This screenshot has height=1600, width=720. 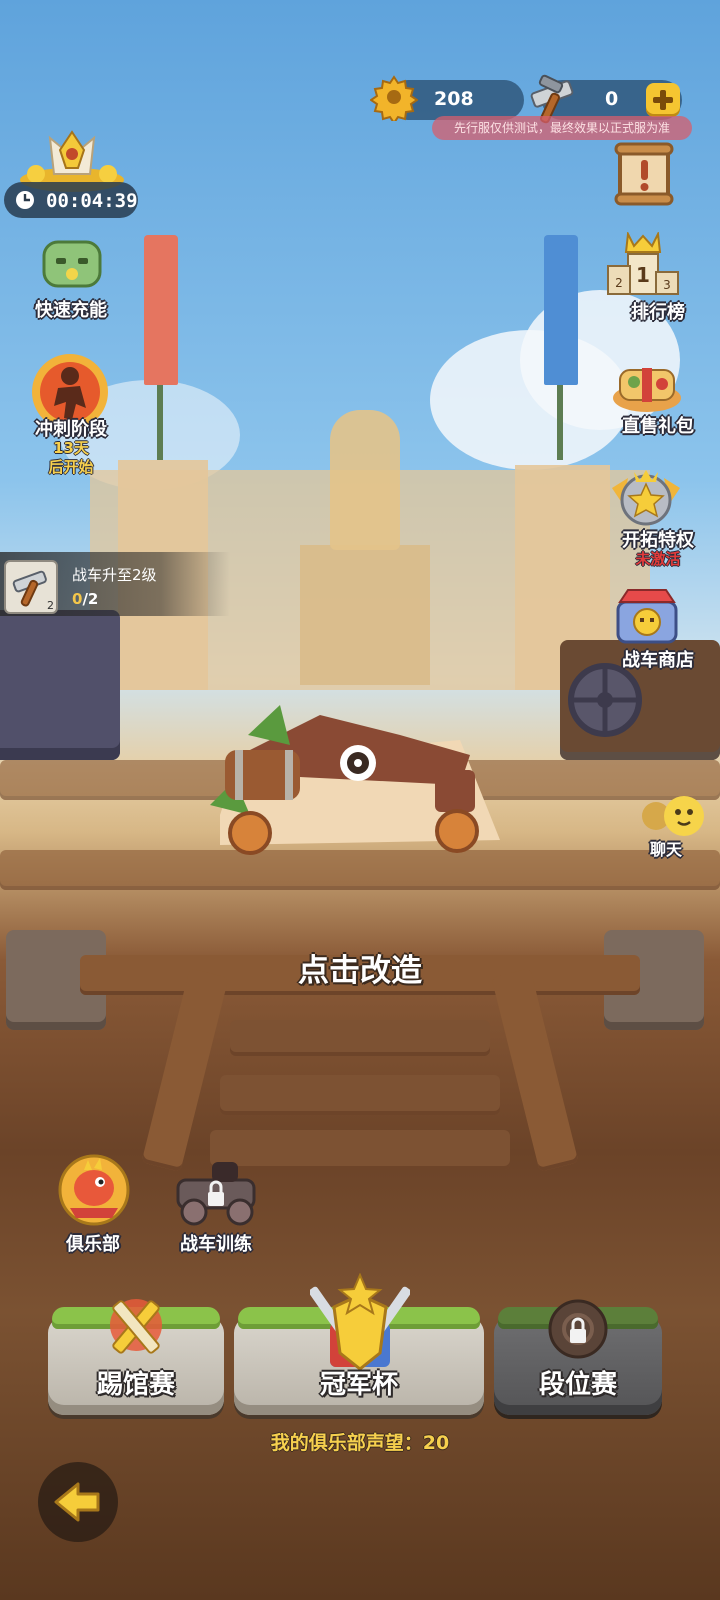 I want to click on task-progress: 0/2, so click(x=85, y=599).